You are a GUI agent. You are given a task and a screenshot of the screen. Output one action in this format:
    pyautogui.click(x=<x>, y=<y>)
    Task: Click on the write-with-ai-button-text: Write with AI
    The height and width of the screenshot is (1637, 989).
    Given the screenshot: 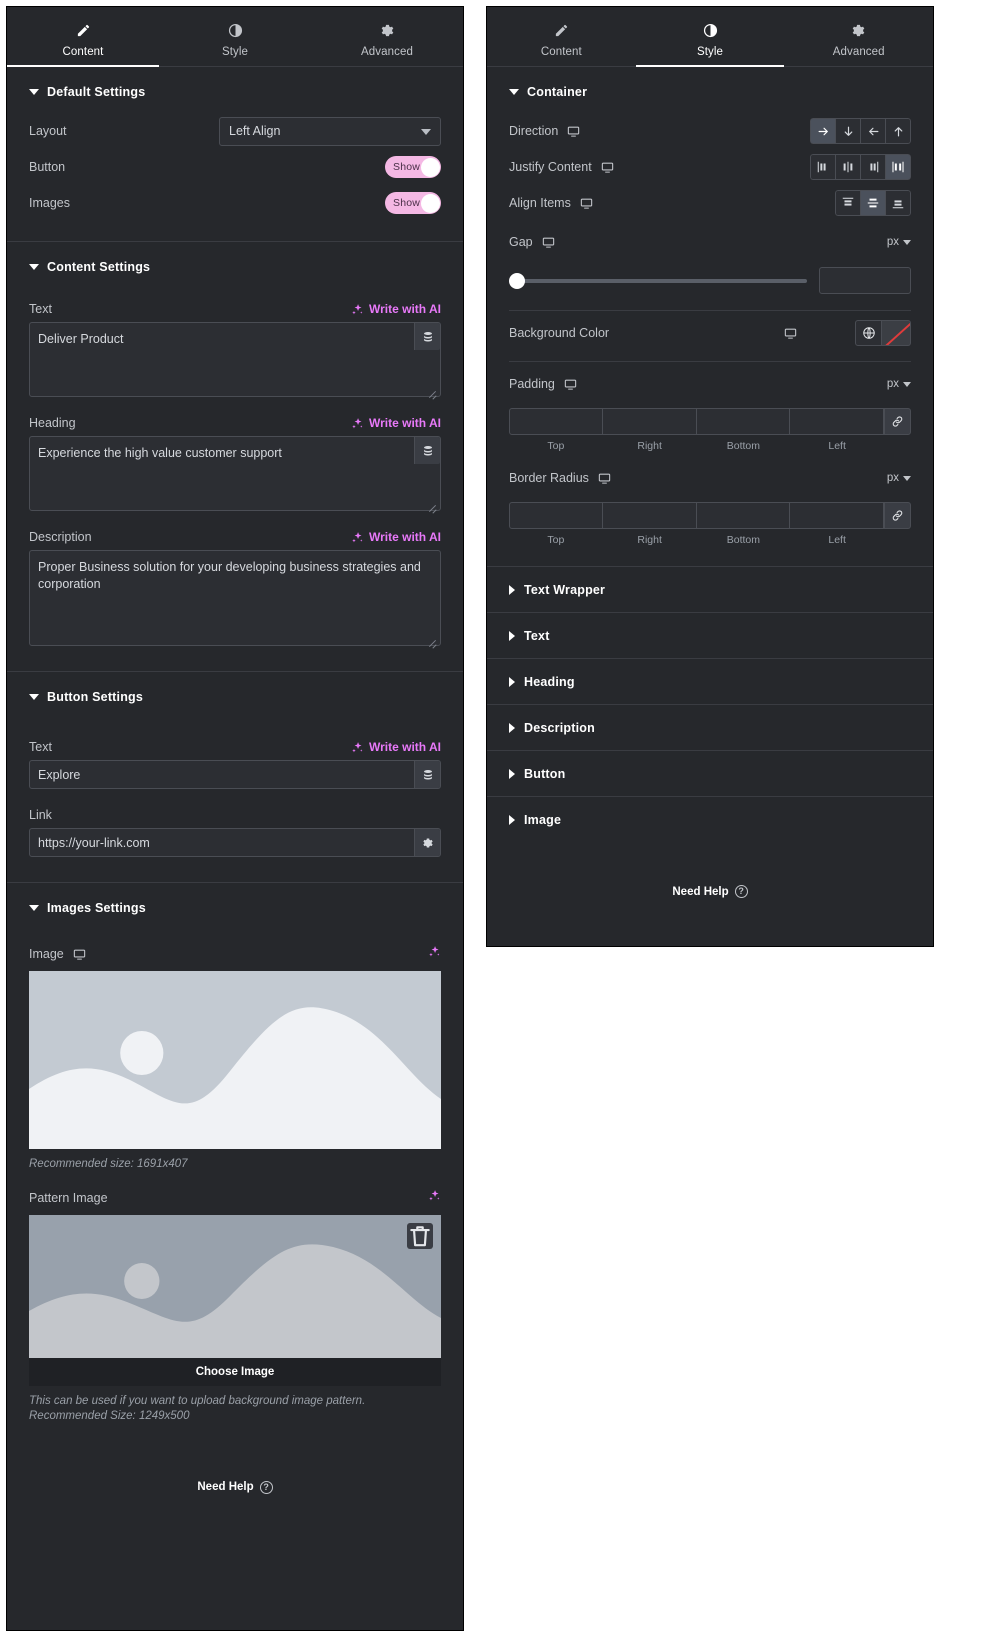 What is the action you would take?
    pyautogui.click(x=396, y=747)
    